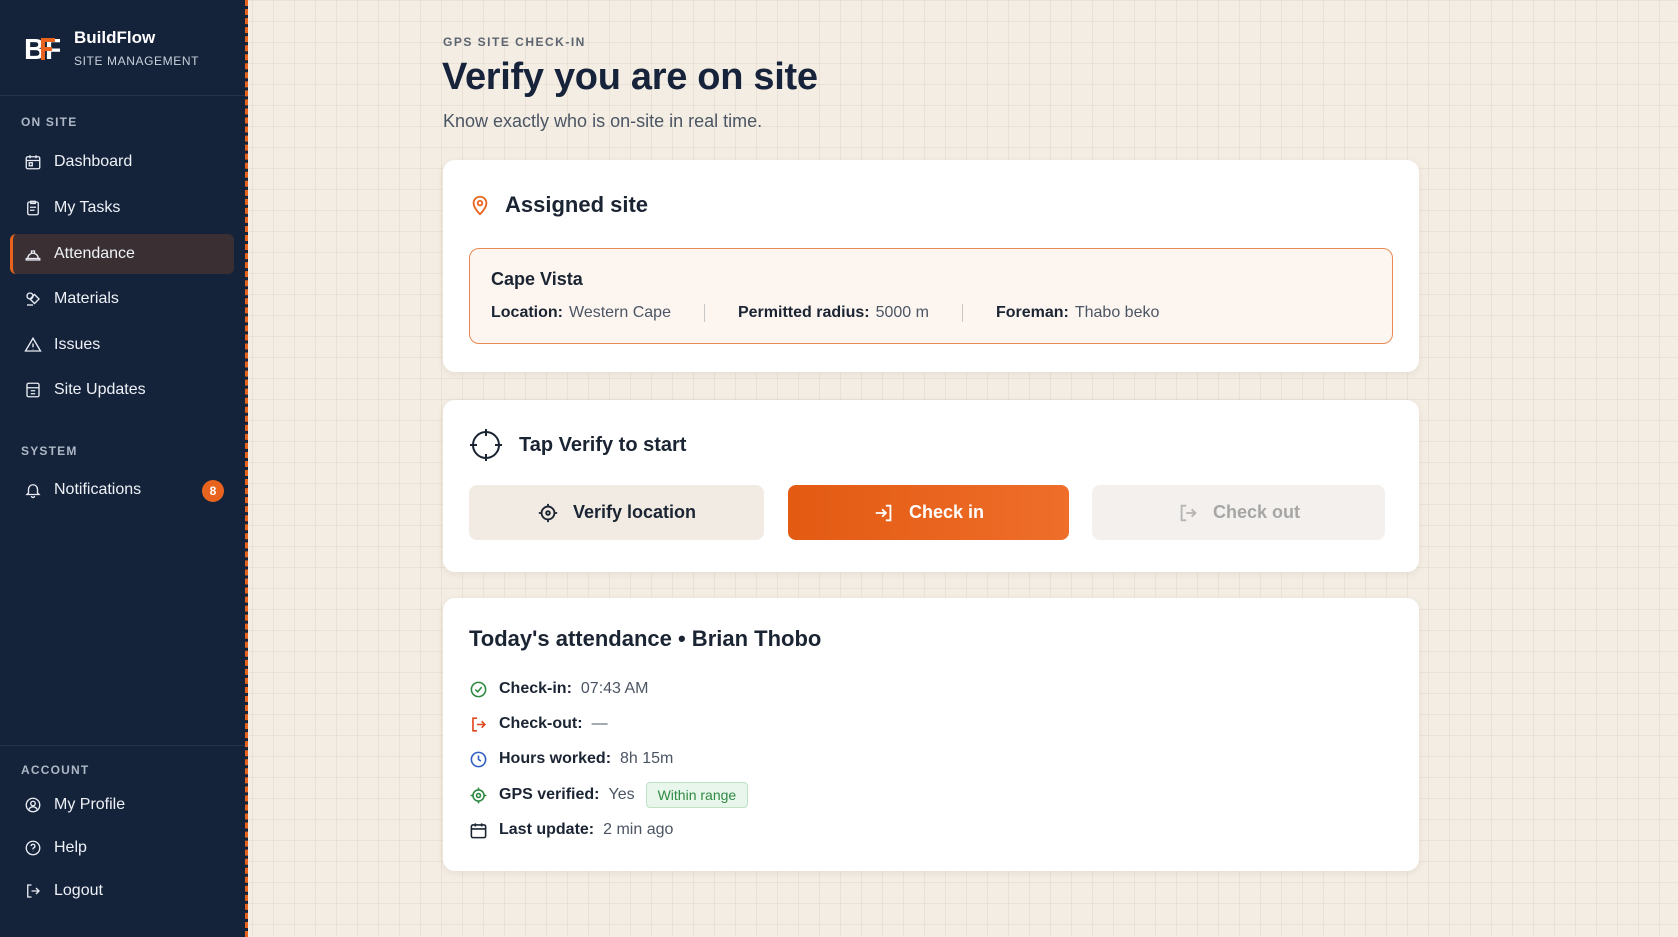  I want to click on location-label: Location:, so click(527, 312).